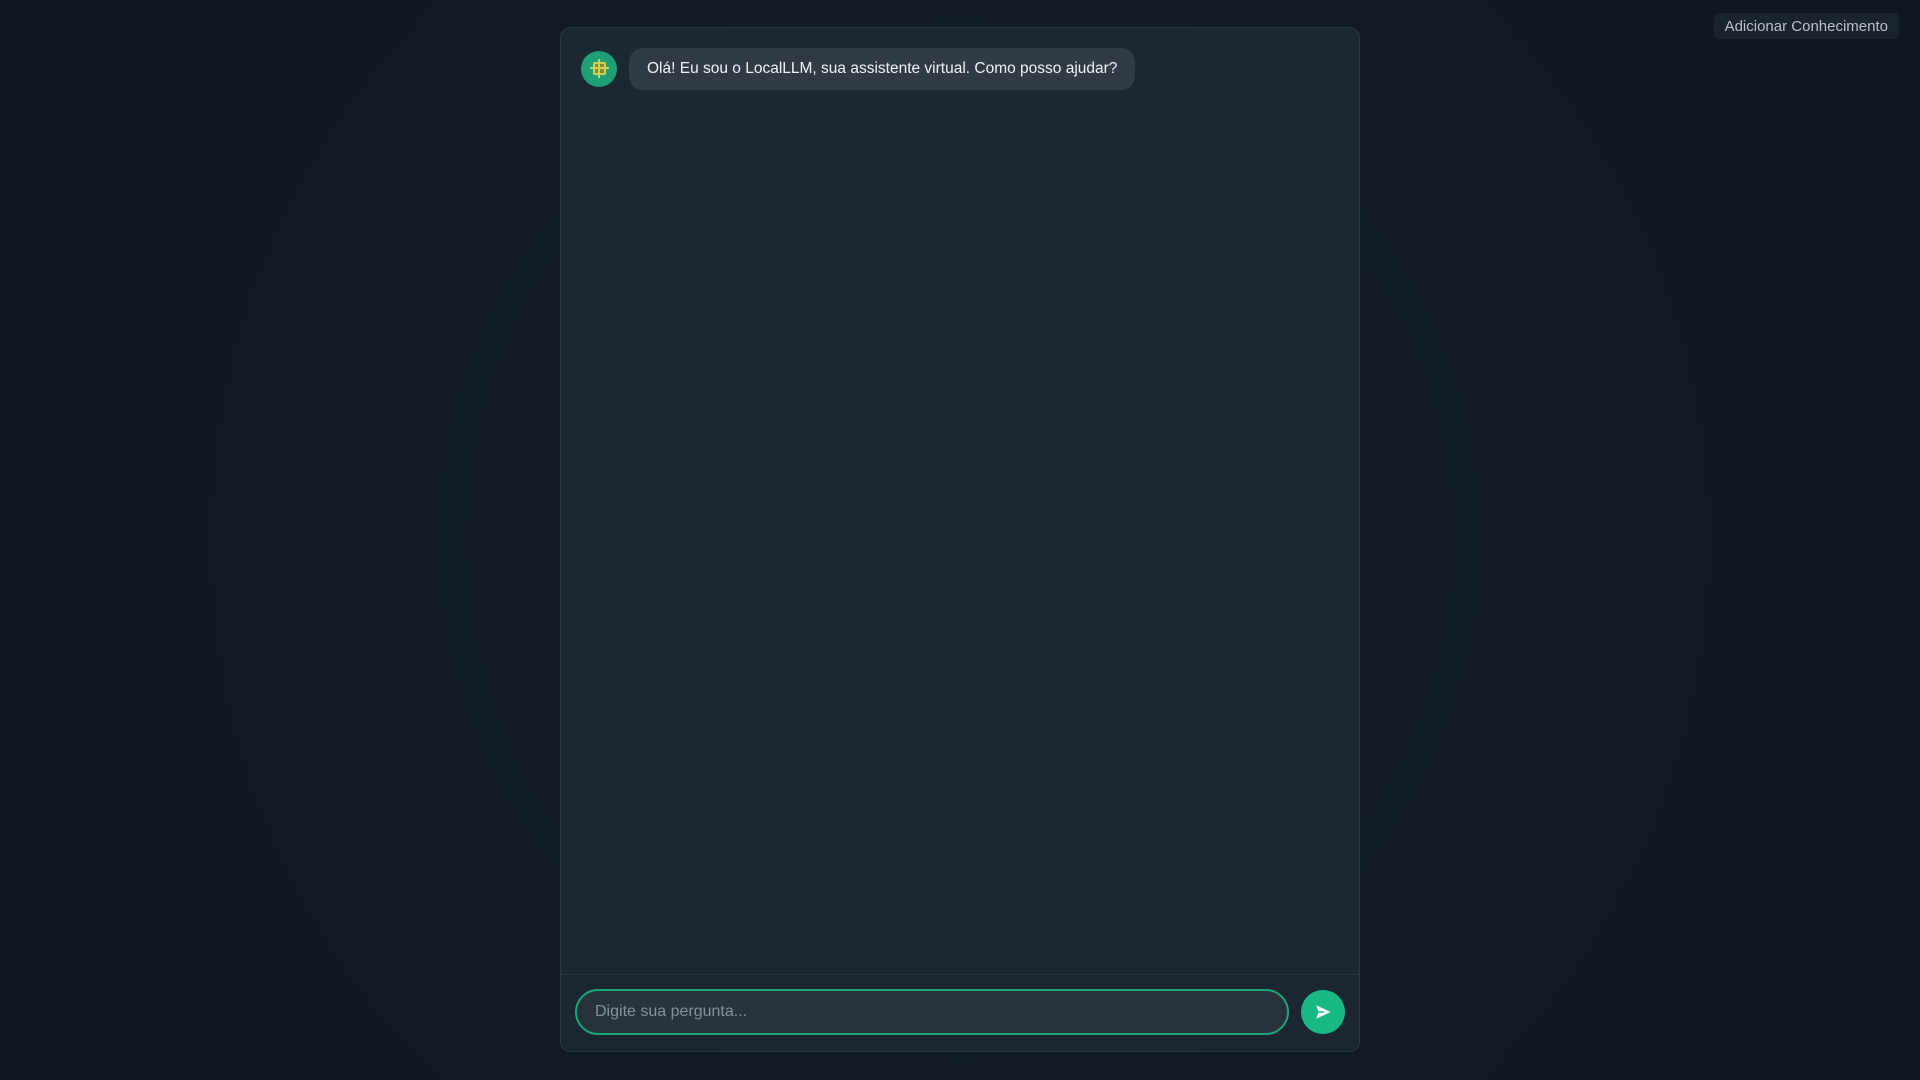  What do you see at coordinates (932, 1012) in the screenshot?
I see `question-input` at bounding box center [932, 1012].